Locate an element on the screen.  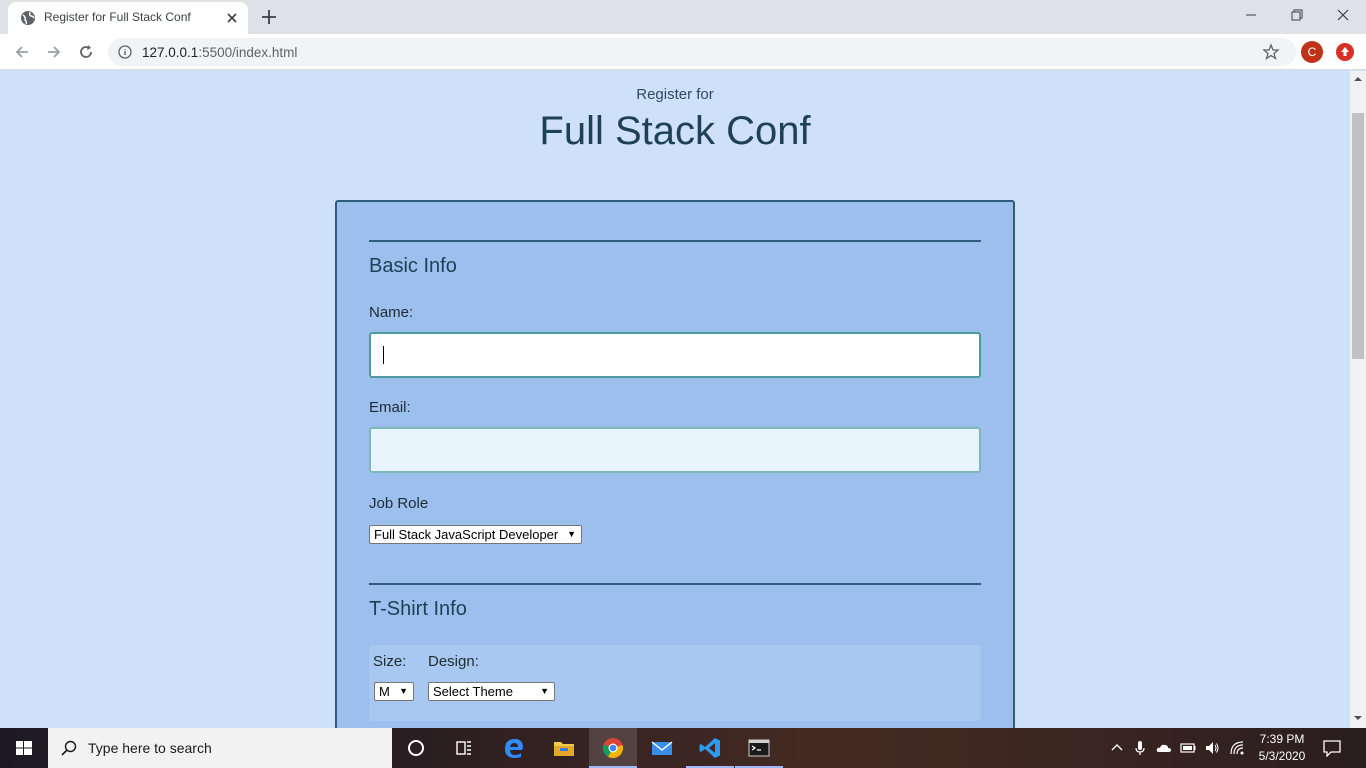
mail-icon is located at coordinates (662, 748).